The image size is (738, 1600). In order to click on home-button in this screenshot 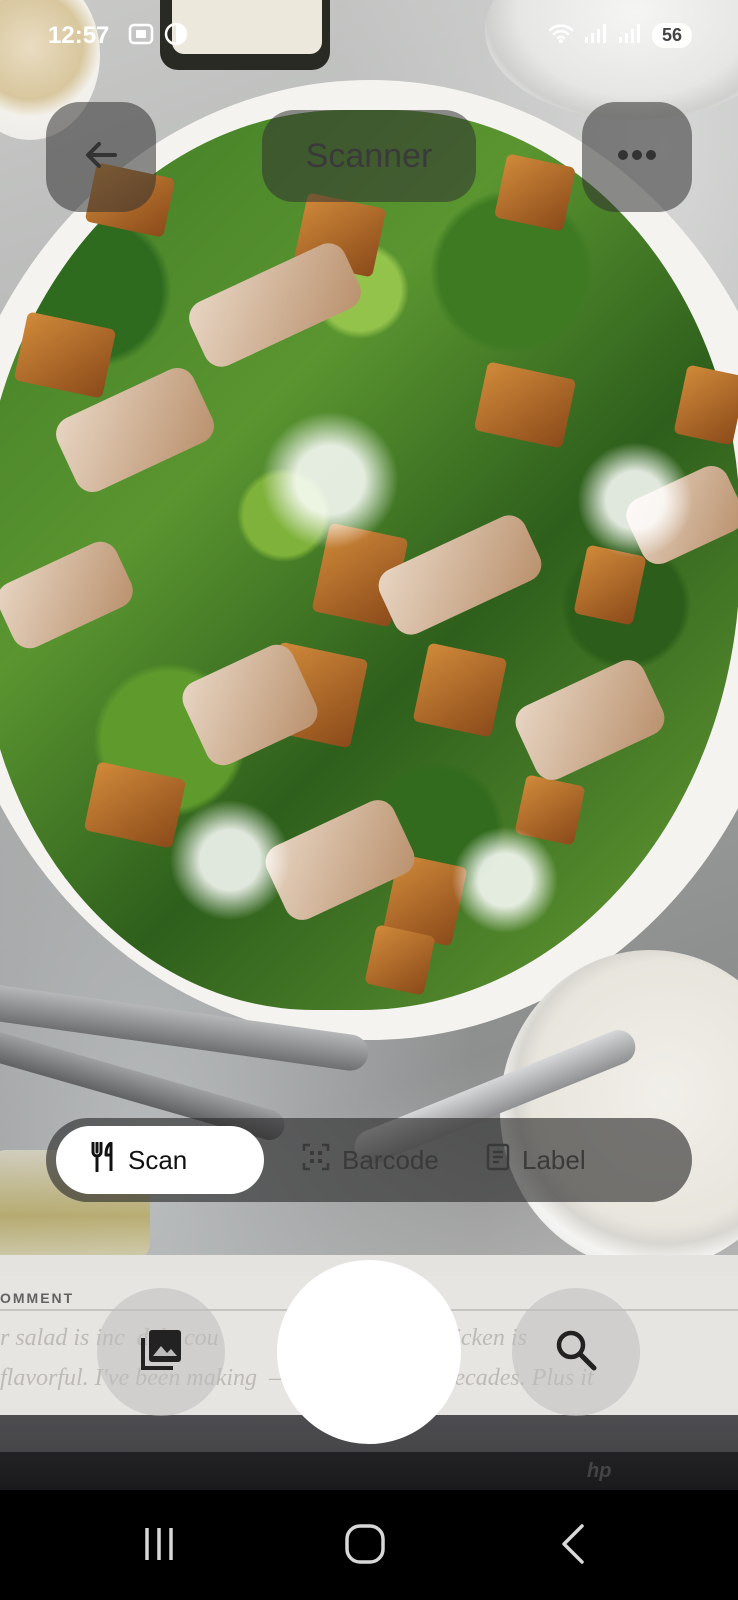, I will do `click(365, 1546)`.